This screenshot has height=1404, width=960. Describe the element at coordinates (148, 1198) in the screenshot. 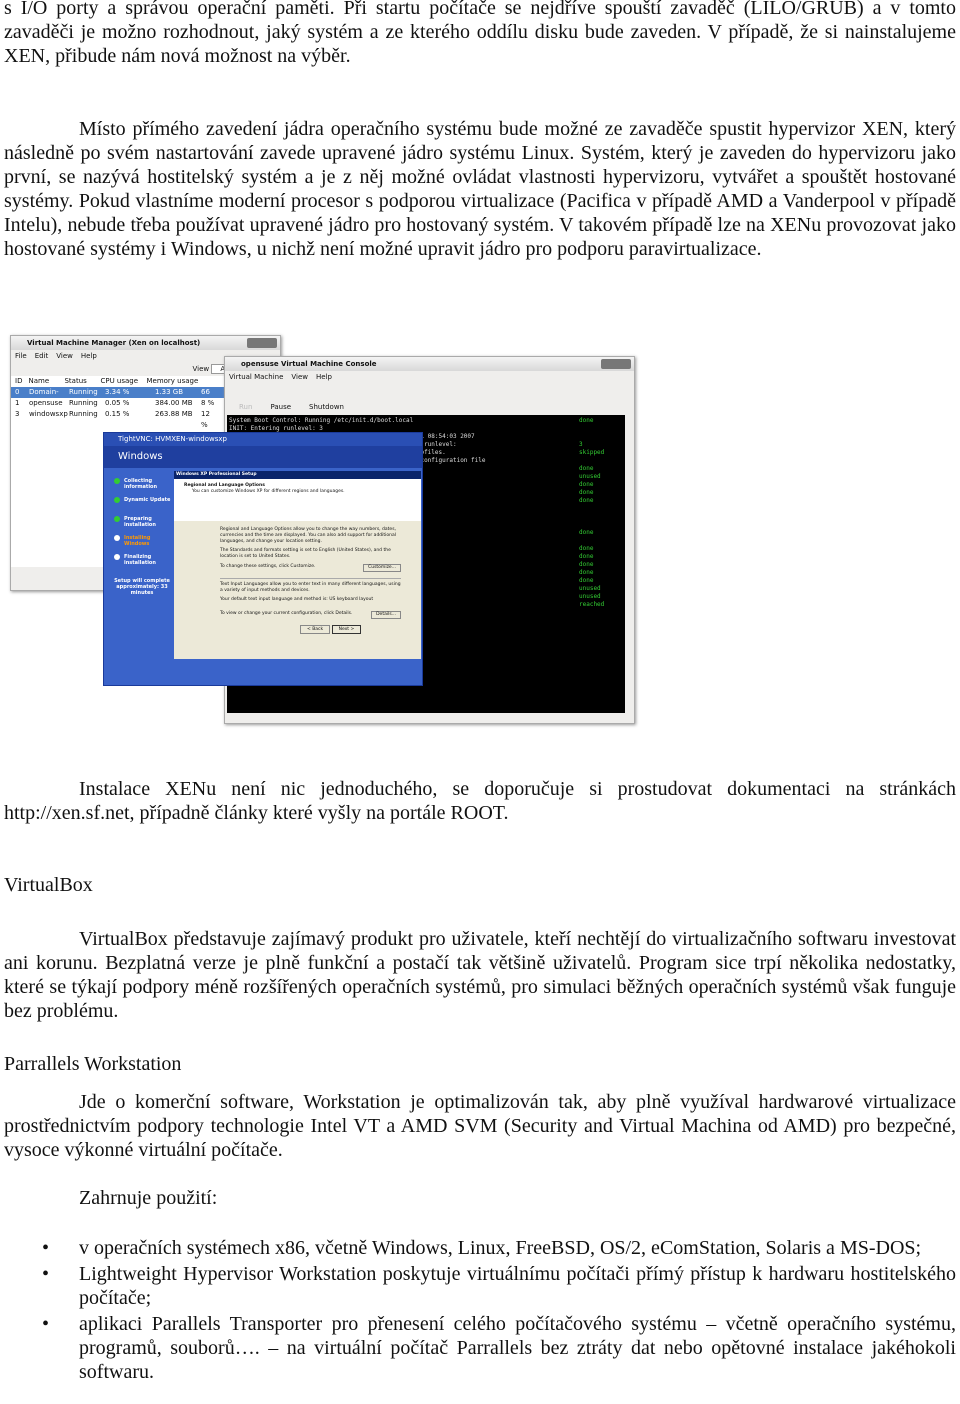

I see `paragraph-includes: Zahrnuje použití:` at that location.